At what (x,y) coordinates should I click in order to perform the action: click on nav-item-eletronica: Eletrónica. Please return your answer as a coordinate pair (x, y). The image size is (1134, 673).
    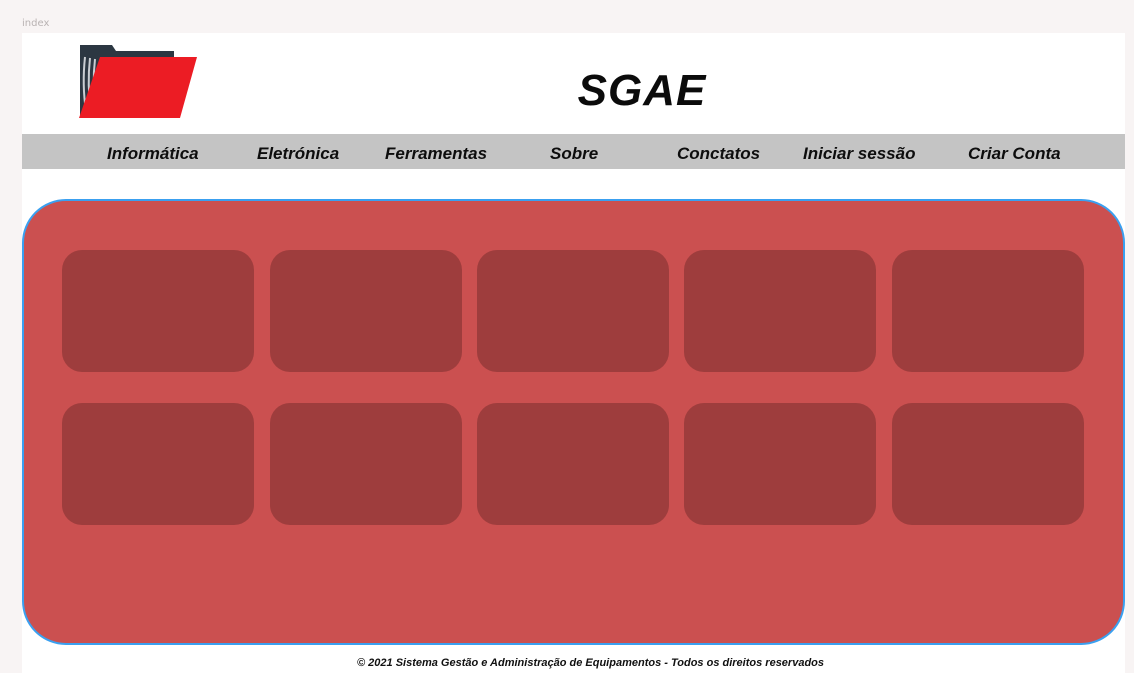
    Looking at the image, I should click on (298, 151).